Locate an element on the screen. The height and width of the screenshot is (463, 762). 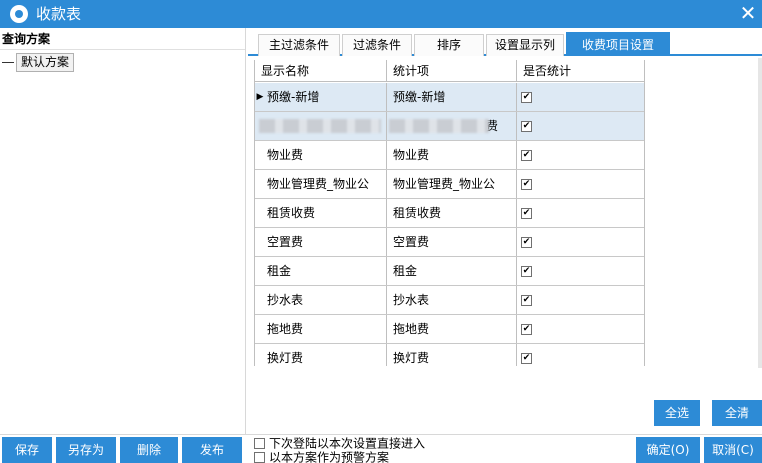
tab-sort: 排序 is located at coordinates (449, 45).